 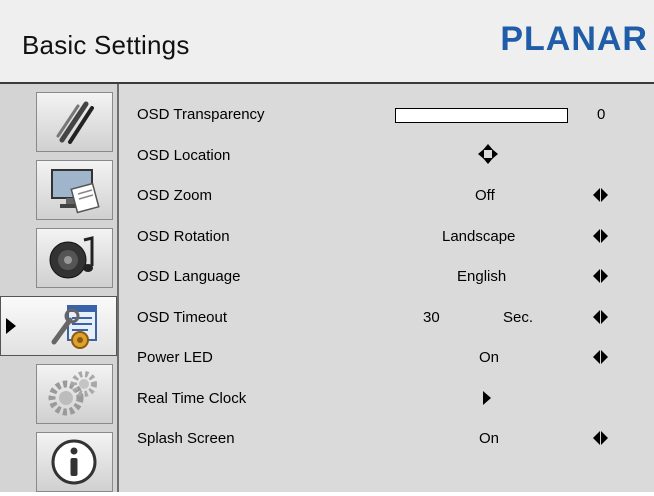 I want to click on setting-value: Landscape, so click(x=479, y=236).